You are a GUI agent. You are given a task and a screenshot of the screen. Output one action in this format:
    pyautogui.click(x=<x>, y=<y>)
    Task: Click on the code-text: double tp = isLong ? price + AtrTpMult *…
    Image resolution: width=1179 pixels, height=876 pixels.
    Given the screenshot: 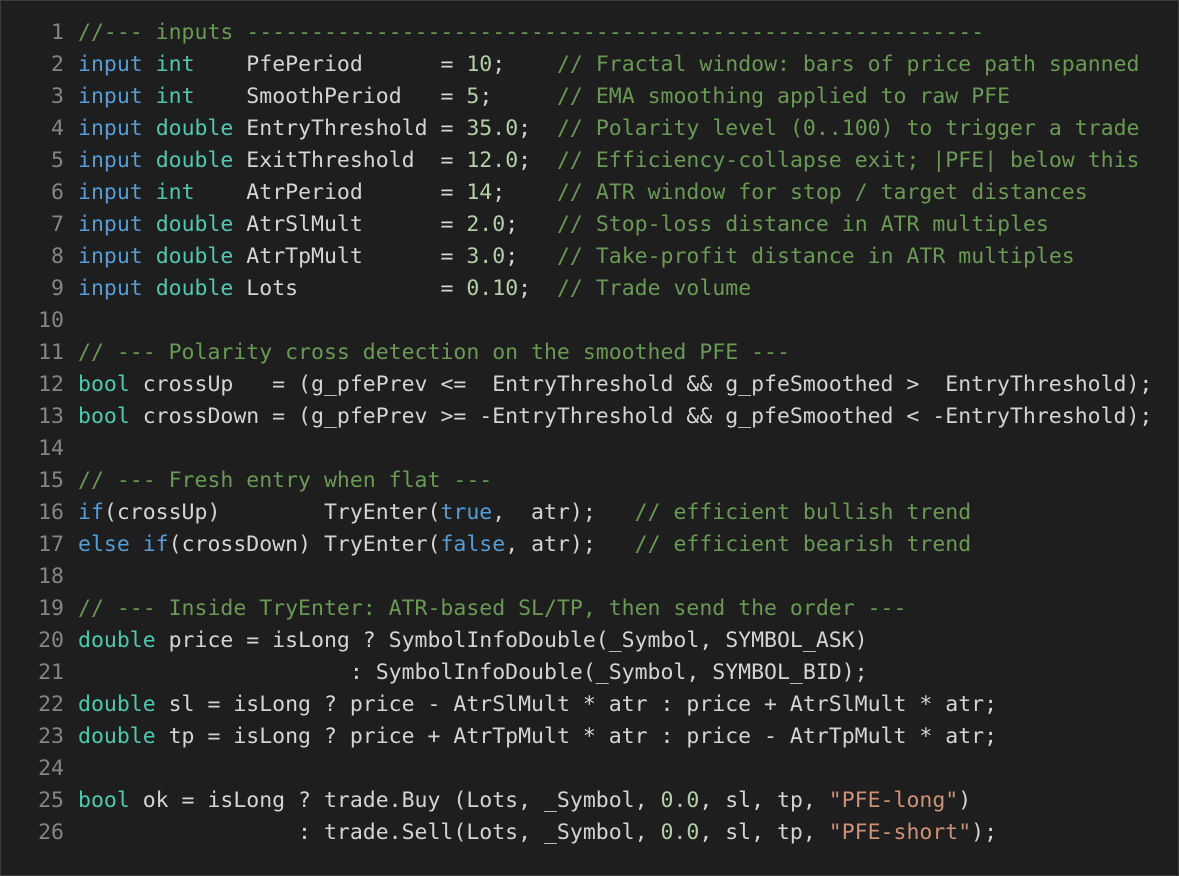 What is the action you would take?
    pyautogui.click(x=537, y=737)
    